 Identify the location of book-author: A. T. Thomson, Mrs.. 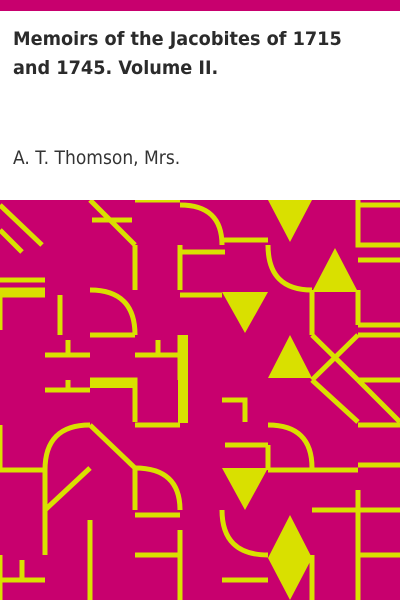
(97, 158).